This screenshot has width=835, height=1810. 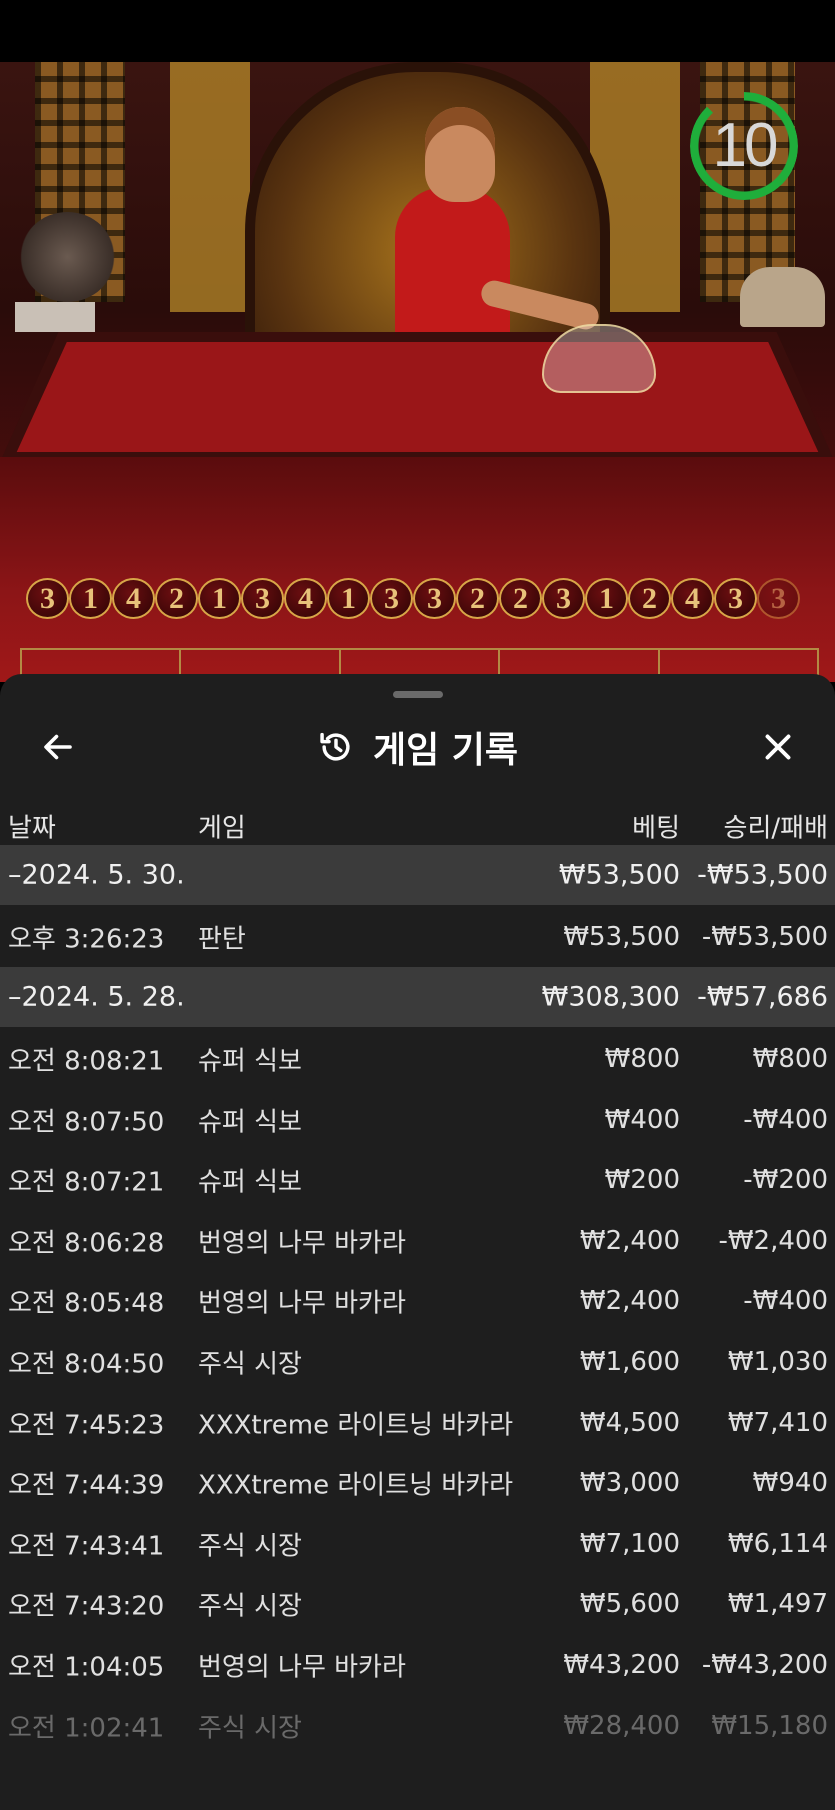 What do you see at coordinates (417, 937) in the screenshot?
I see `history-record-row: 오후 3:26:23 판탄 ₩53,500 -₩53,500` at bounding box center [417, 937].